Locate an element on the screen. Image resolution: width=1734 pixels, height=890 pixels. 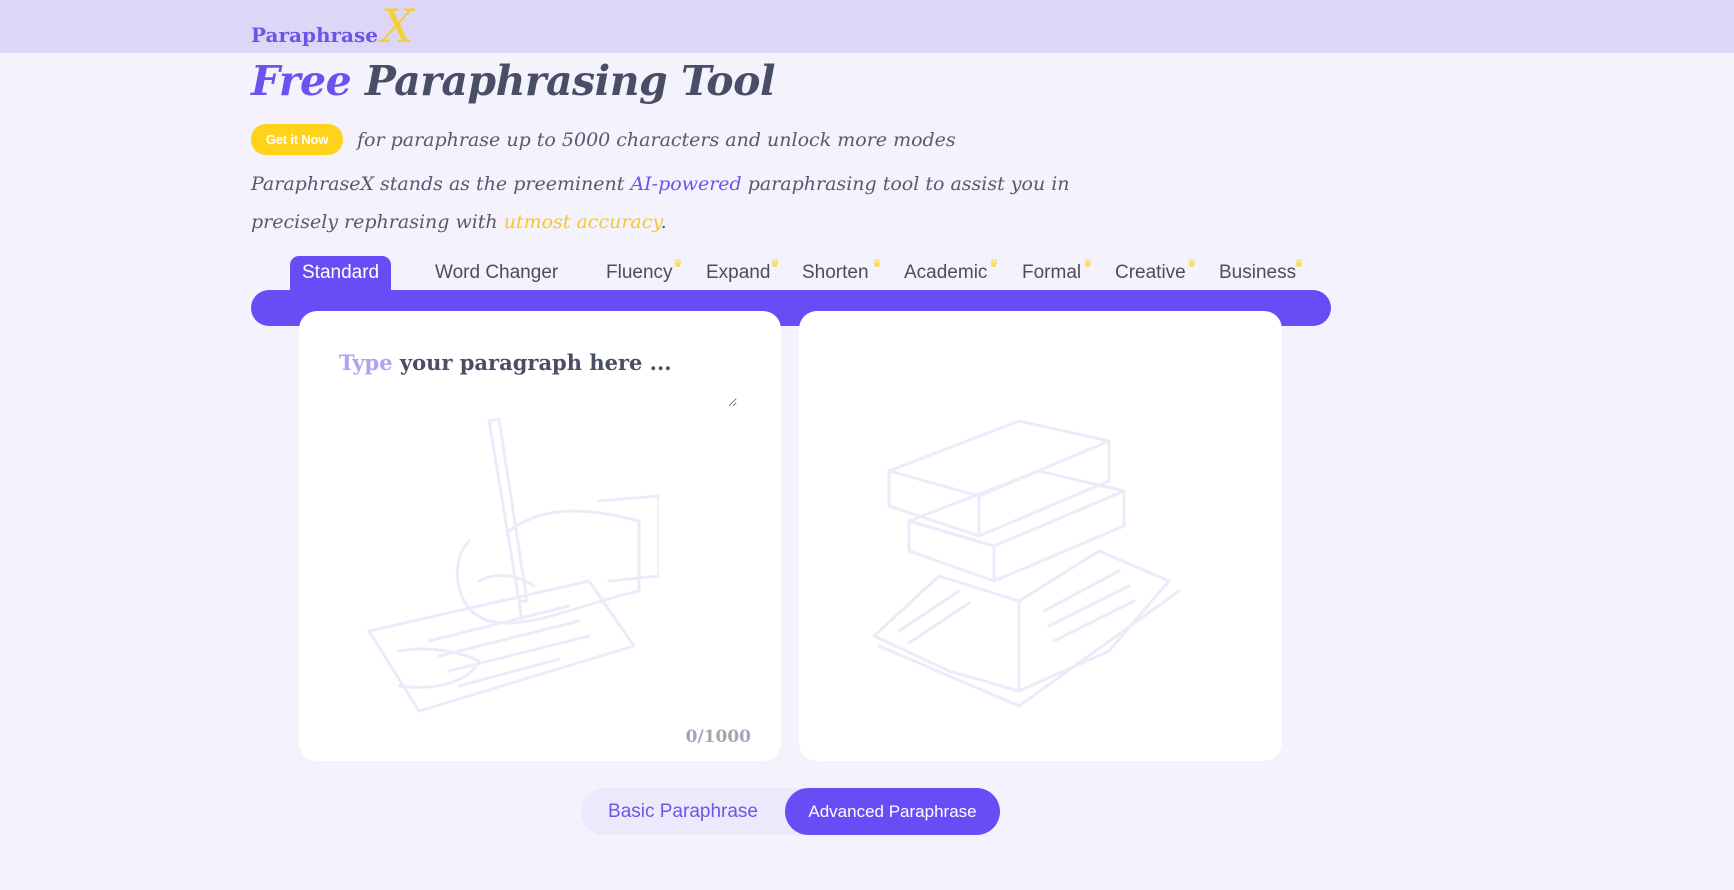
description-highlight-ai-powered: AI-powered is located at coordinates (686, 184).